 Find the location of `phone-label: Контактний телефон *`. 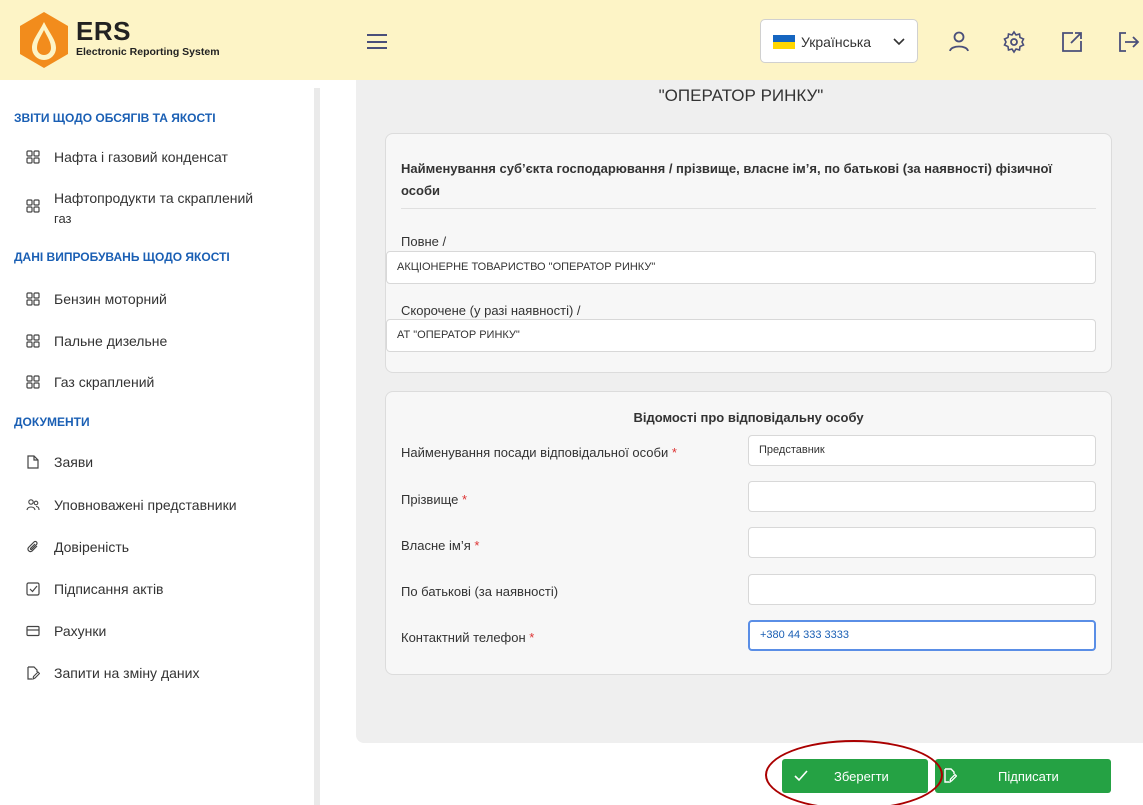

phone-label: Контактний телефон * is located at coordinates (467, 637).